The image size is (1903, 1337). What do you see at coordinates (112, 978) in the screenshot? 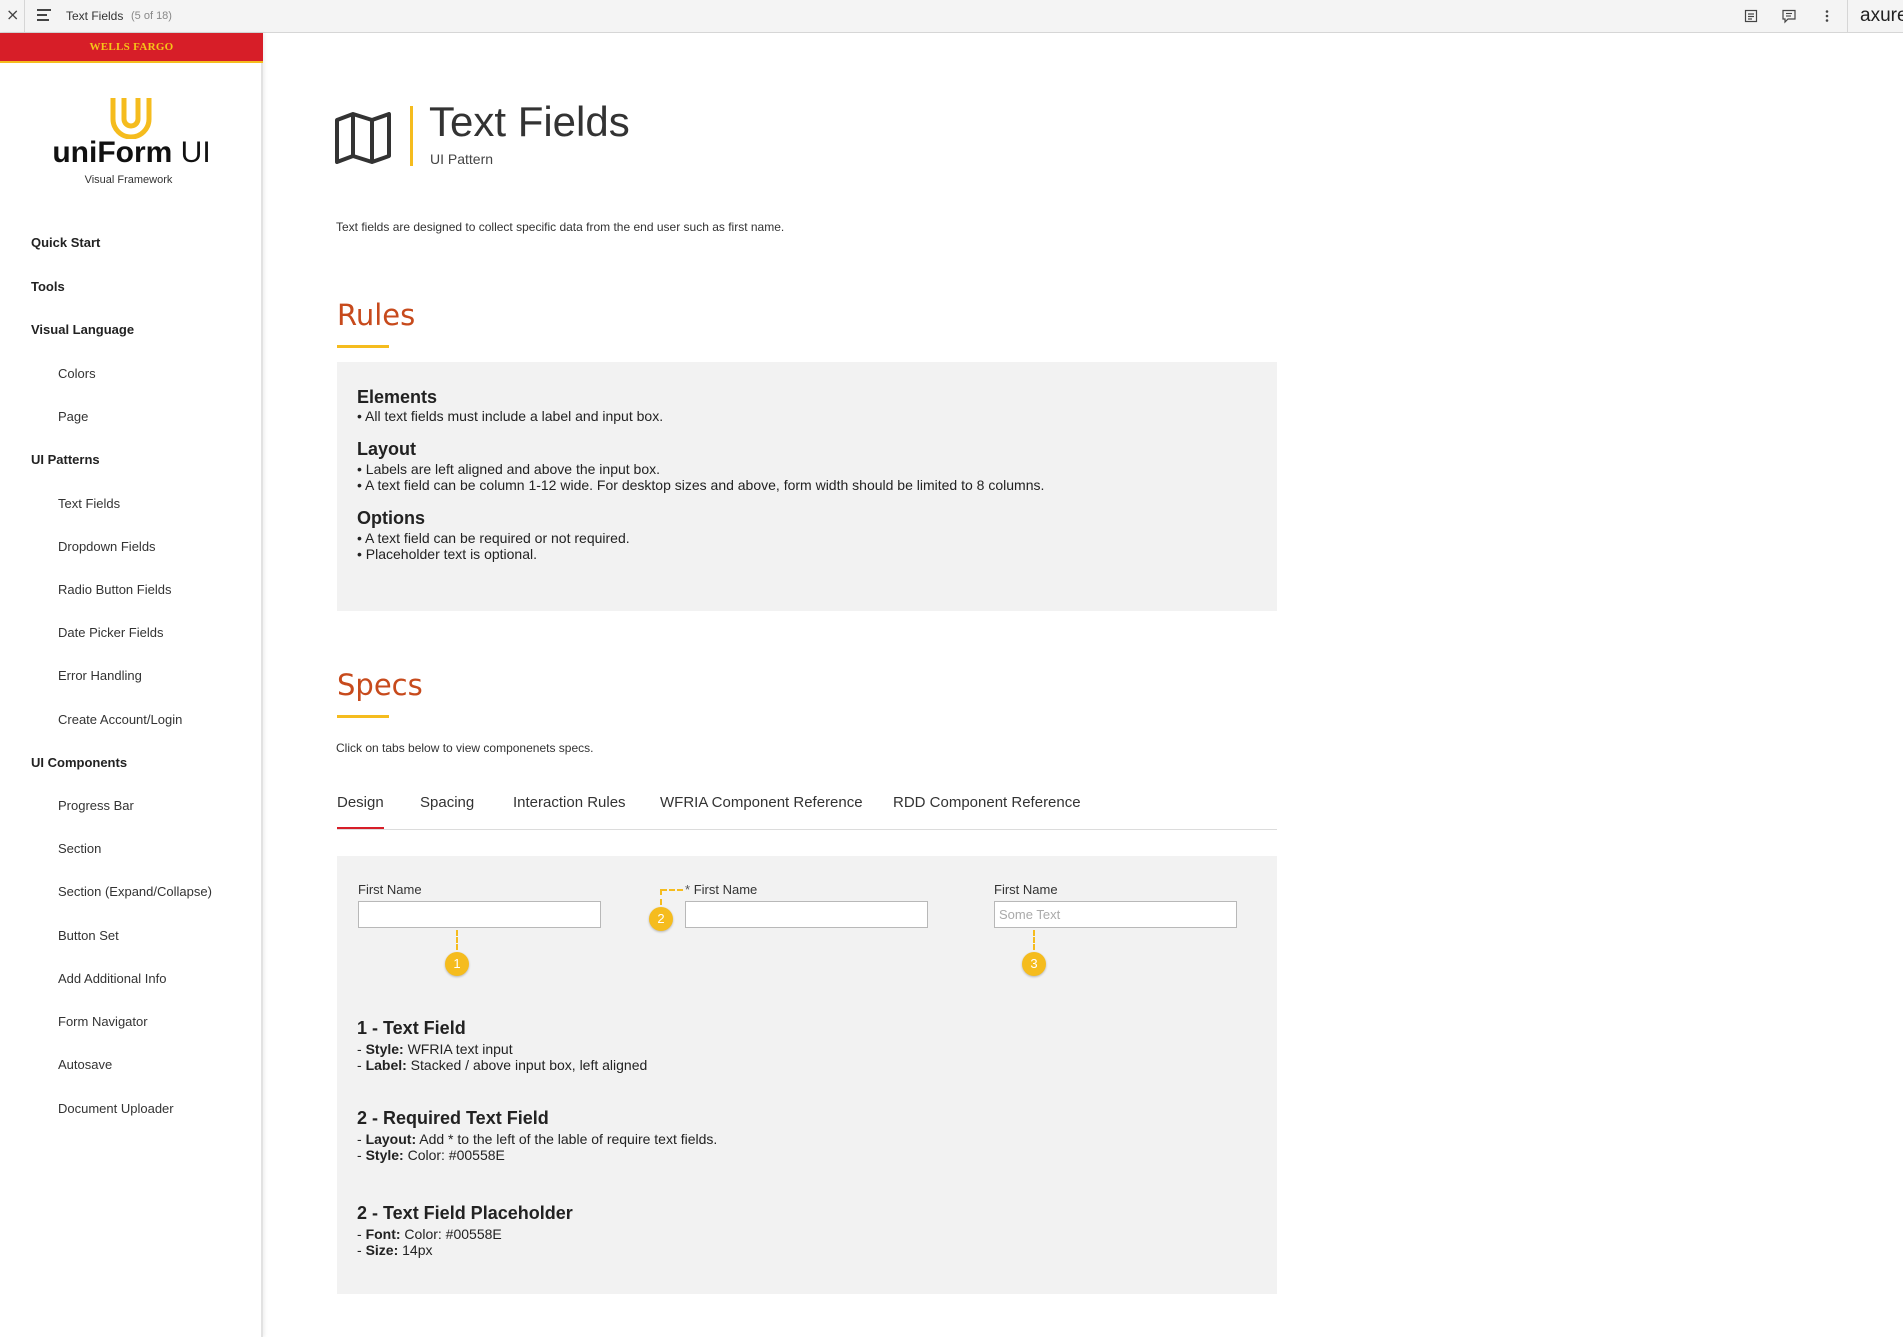
I see `nav-add-additional-info: Add Additional Info` at bounding box center [112, 978].